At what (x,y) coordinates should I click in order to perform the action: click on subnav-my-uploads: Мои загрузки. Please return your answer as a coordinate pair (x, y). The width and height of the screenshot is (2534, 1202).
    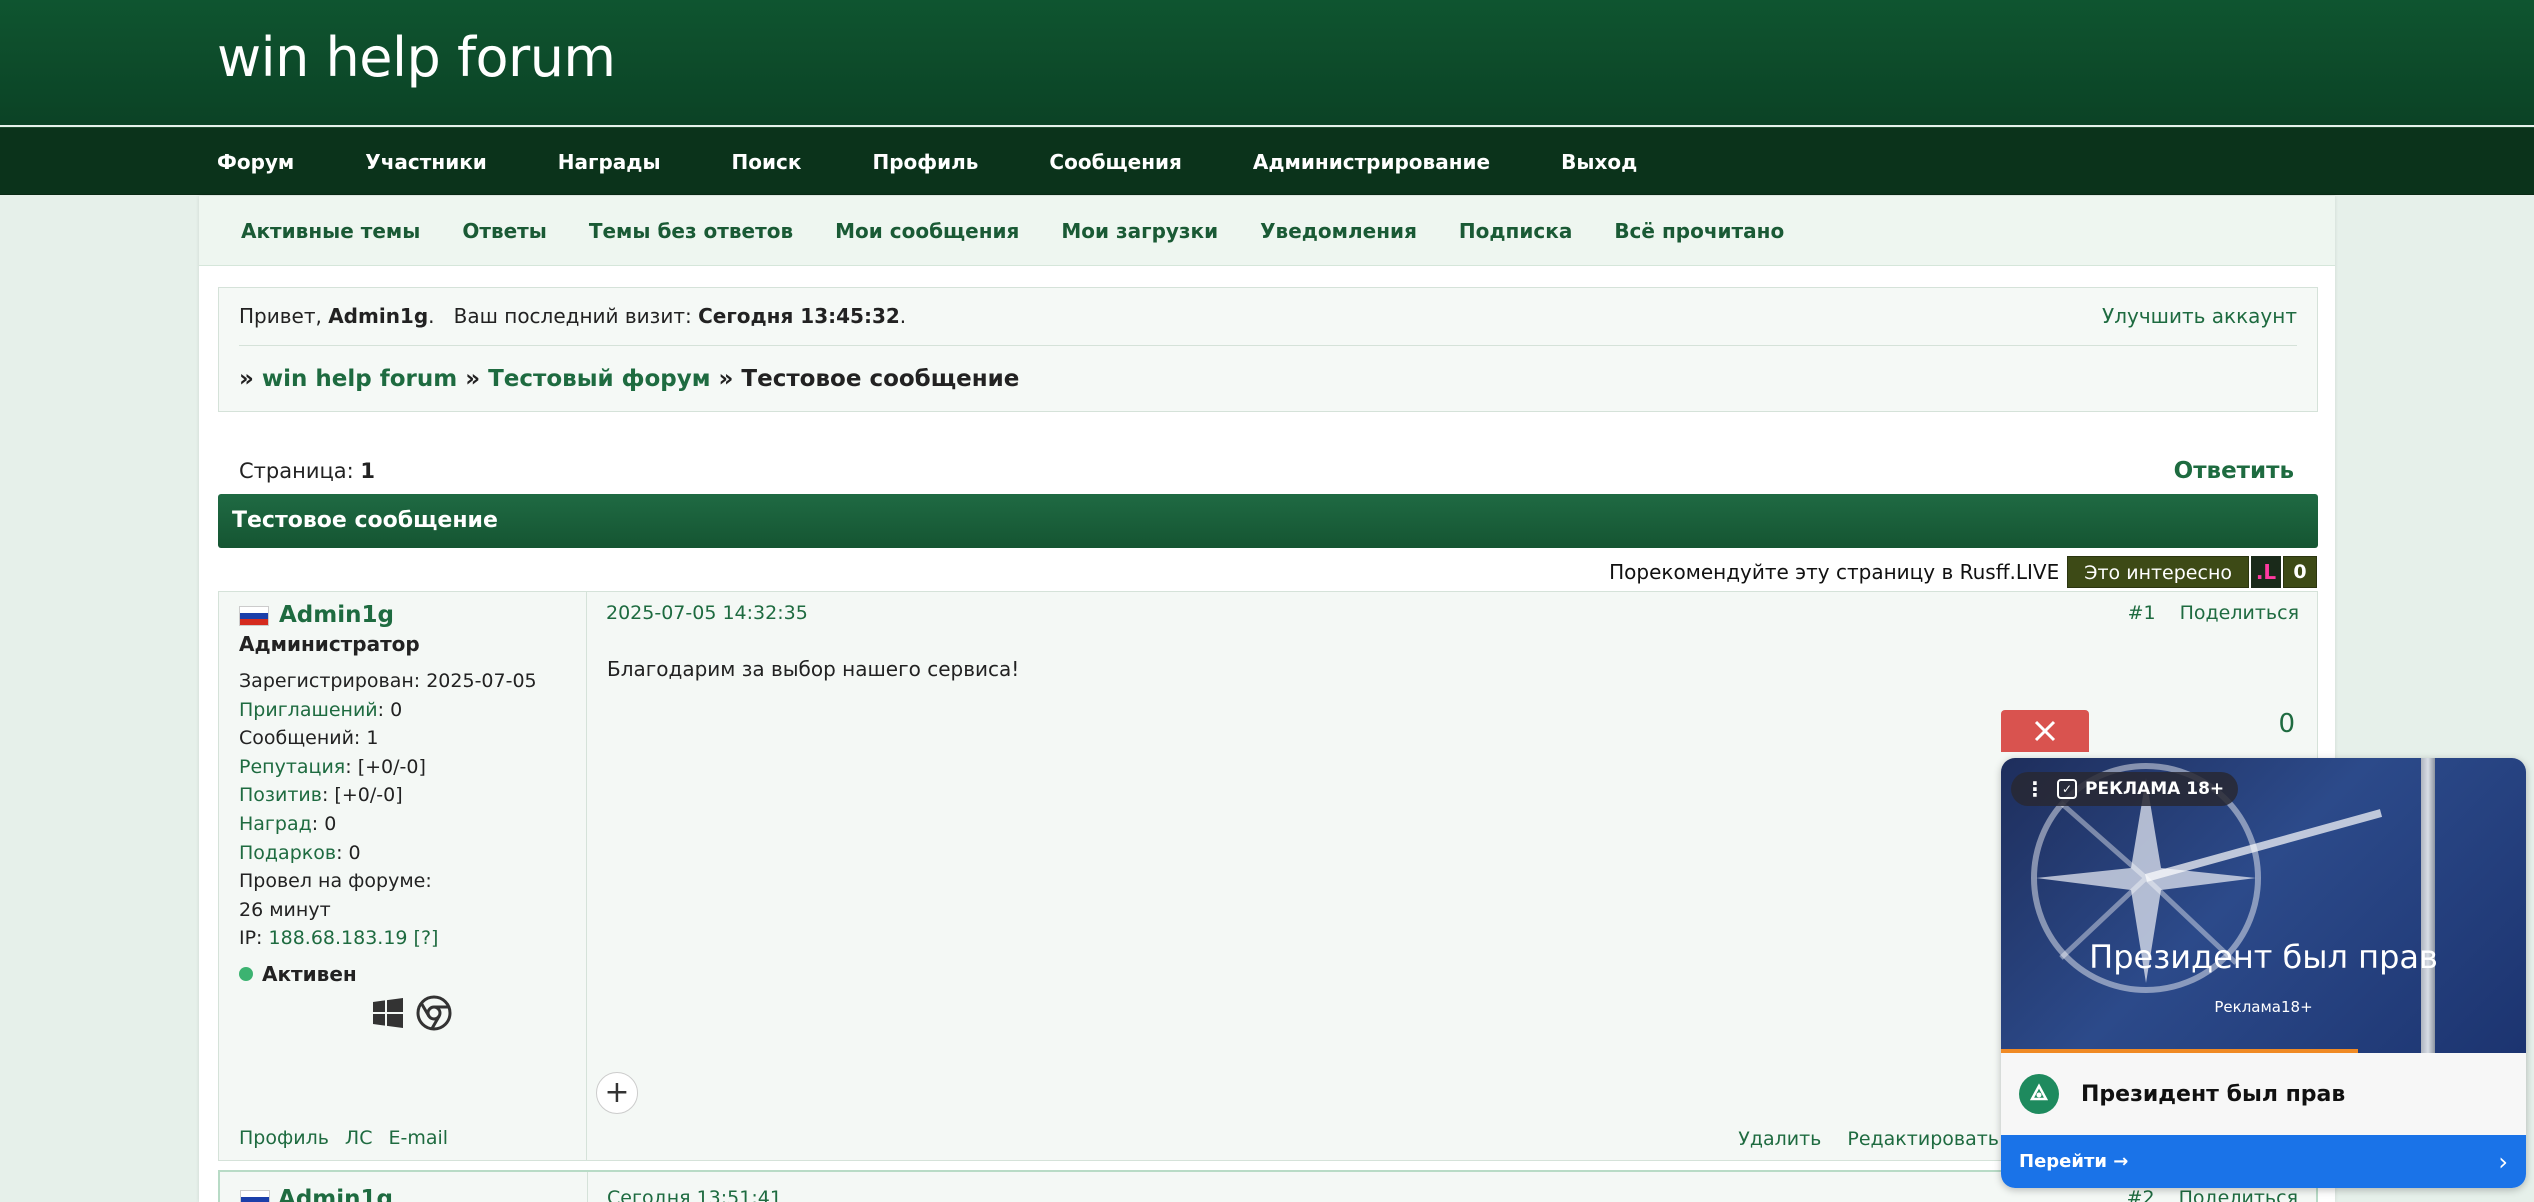
    Looking at the image, I should click on (1139, 231).